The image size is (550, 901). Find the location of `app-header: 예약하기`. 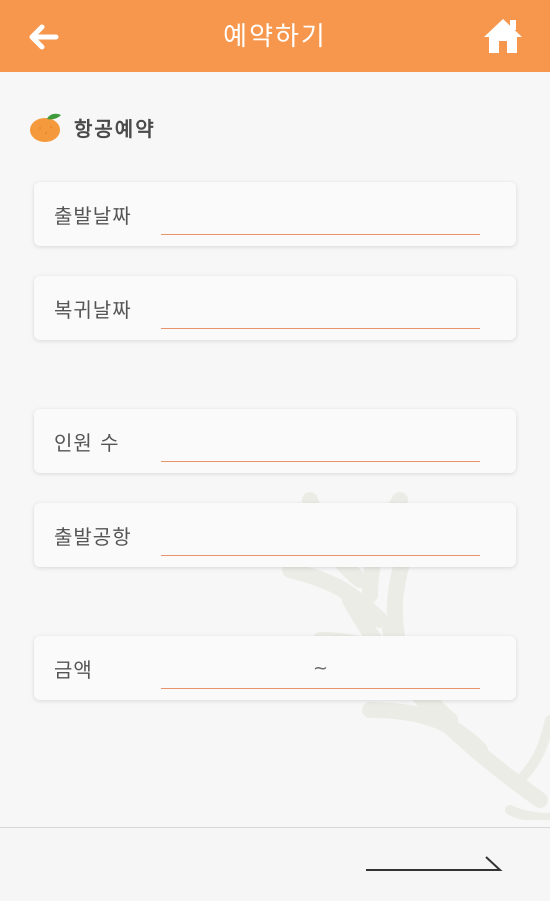

app-header: 예약하기 is located at coordinates (275, 36).